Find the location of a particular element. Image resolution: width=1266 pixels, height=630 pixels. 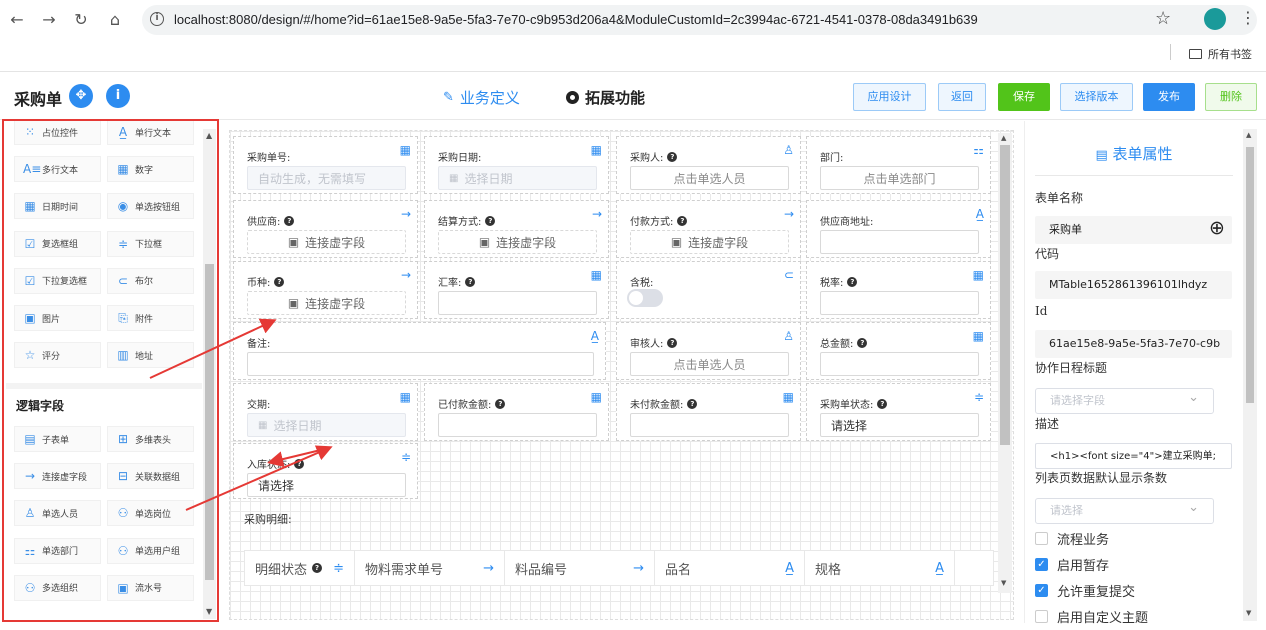

schedule-title-select: 请选择字段 is located at coordinates (1124, 400).